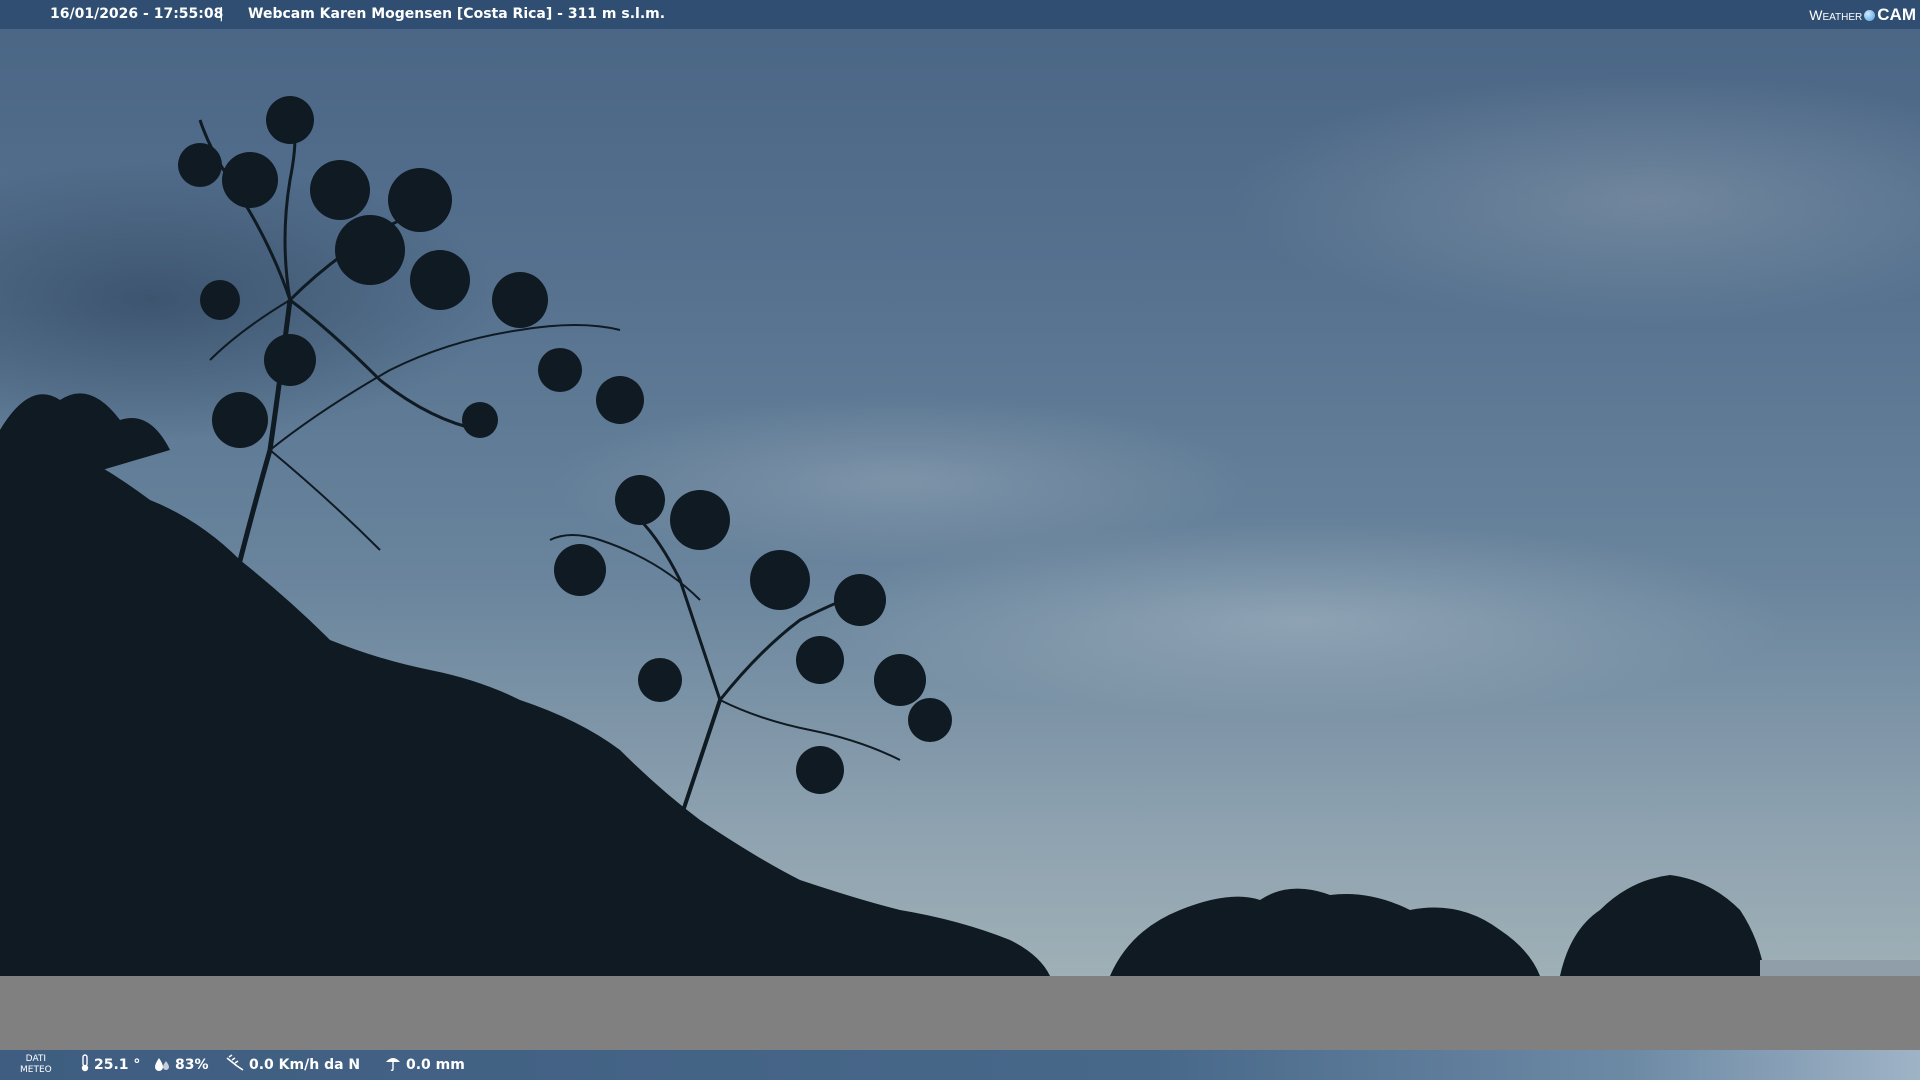 This screenshot has width=1920, height=1080. Describe the element at coordinates (162, 1064) in the screenshot. I see `humidity-icon` at that location.